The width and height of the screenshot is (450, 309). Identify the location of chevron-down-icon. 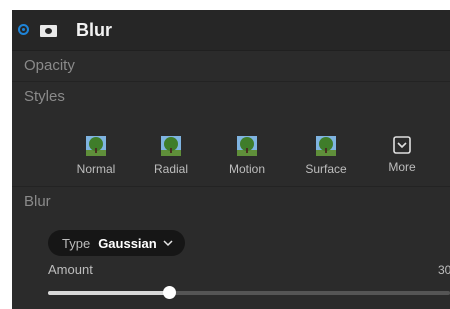
(168, 243).